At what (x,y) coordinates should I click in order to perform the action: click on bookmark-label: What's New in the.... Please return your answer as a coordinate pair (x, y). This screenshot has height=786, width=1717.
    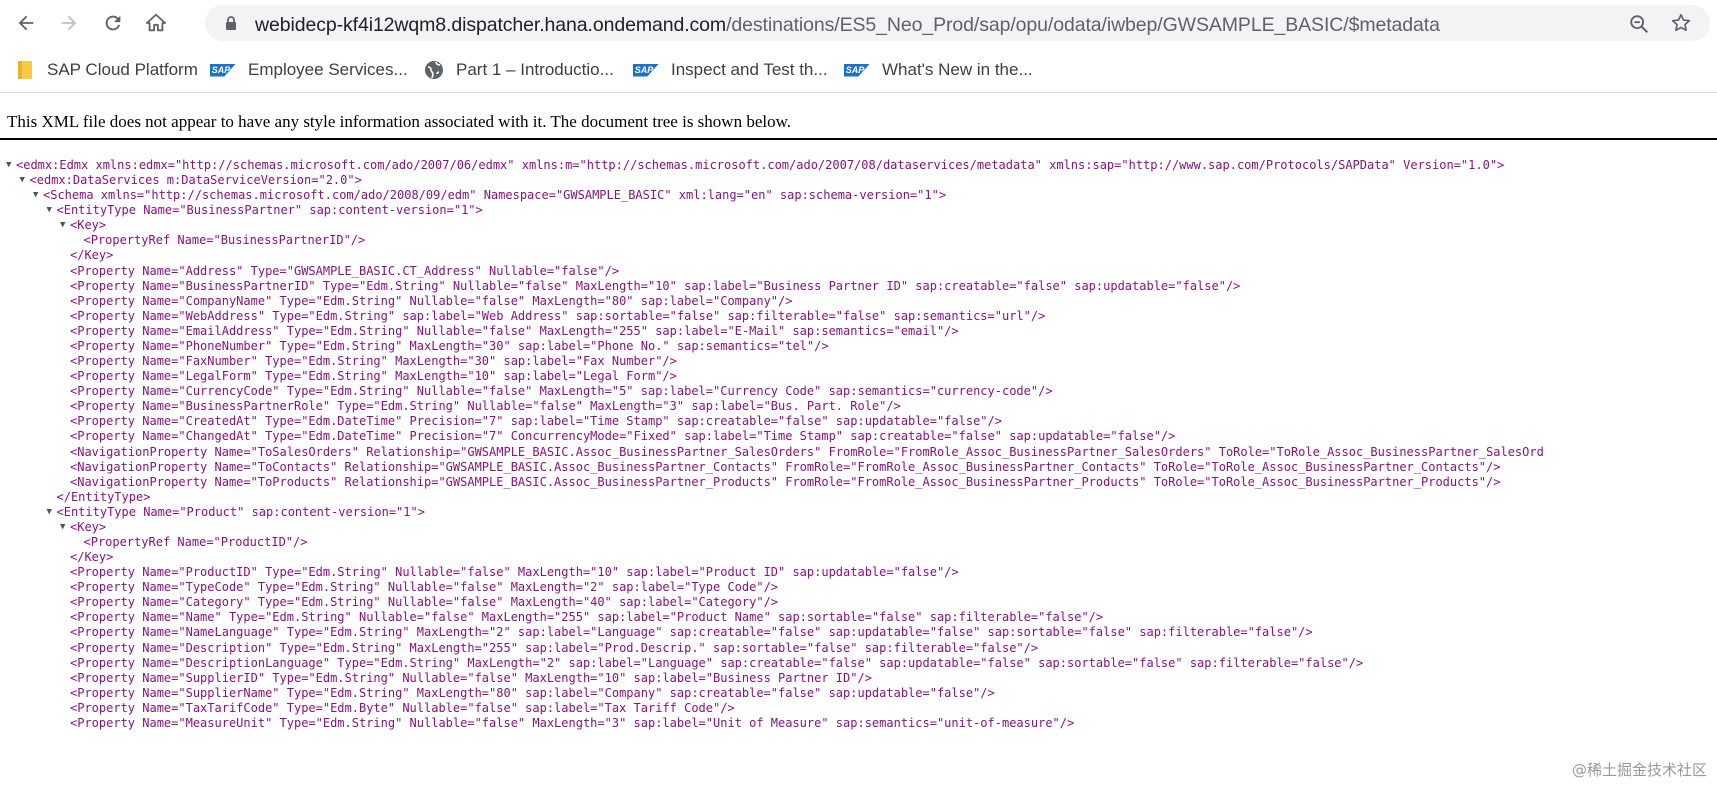
    Looking at the image, I should click on (957, 69).